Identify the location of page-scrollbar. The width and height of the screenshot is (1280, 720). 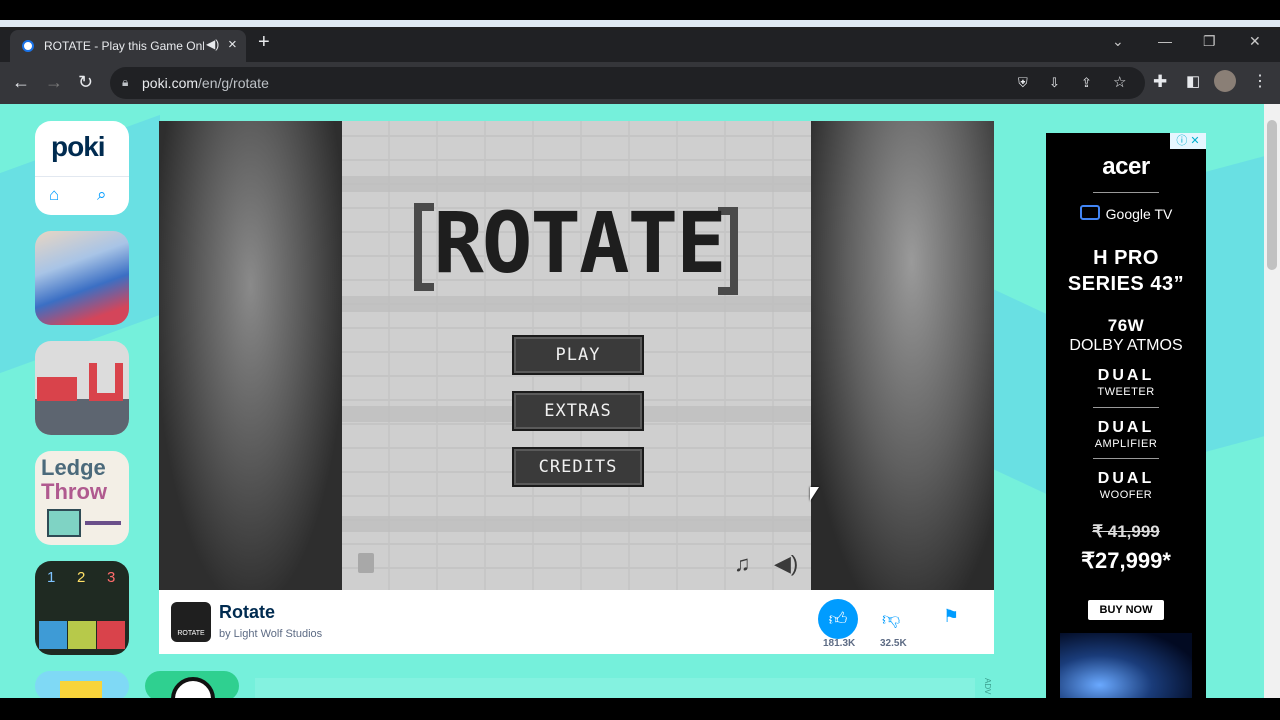
(1272, 401).